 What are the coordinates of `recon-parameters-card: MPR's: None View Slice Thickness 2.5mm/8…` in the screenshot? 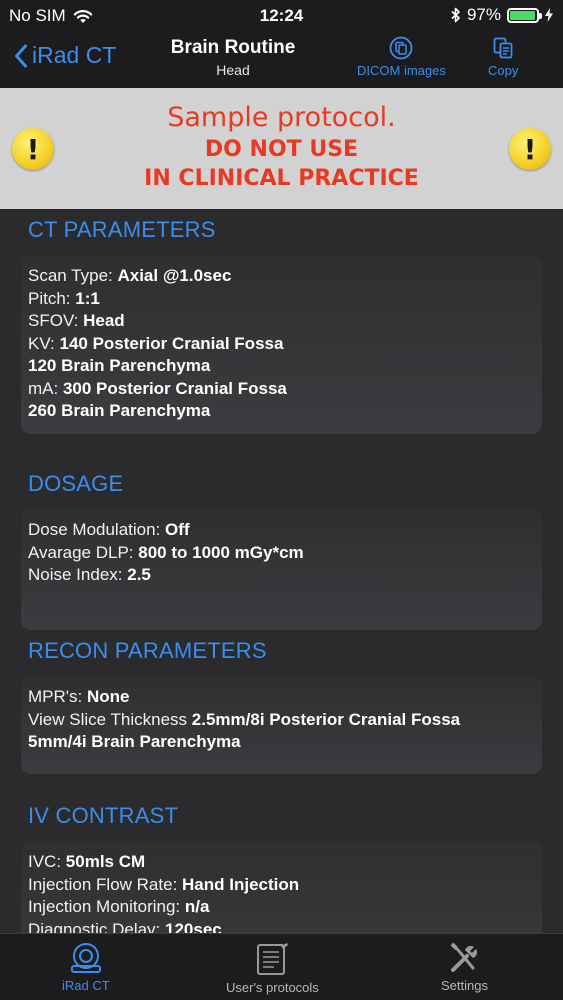 It's located at (281, 725).